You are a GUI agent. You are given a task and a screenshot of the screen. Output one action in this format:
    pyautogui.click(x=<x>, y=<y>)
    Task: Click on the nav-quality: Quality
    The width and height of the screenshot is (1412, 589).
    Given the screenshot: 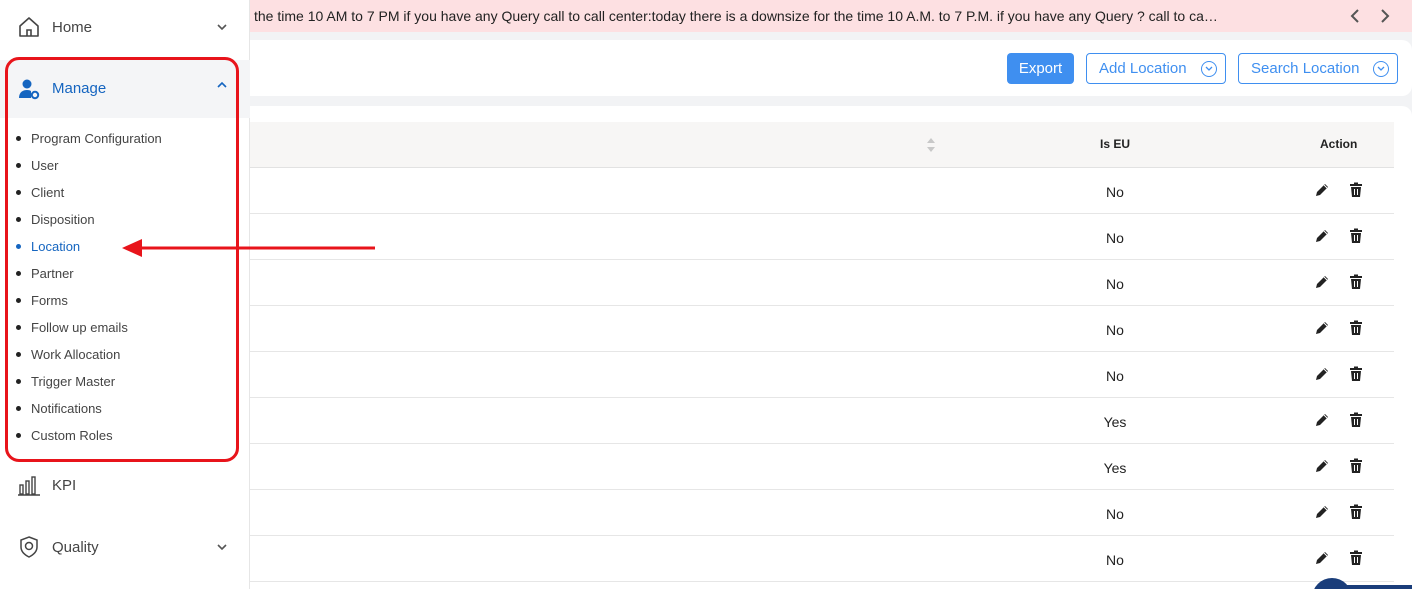 What is the action you would take?
    pyautogui.click(x=125, y=547)
    